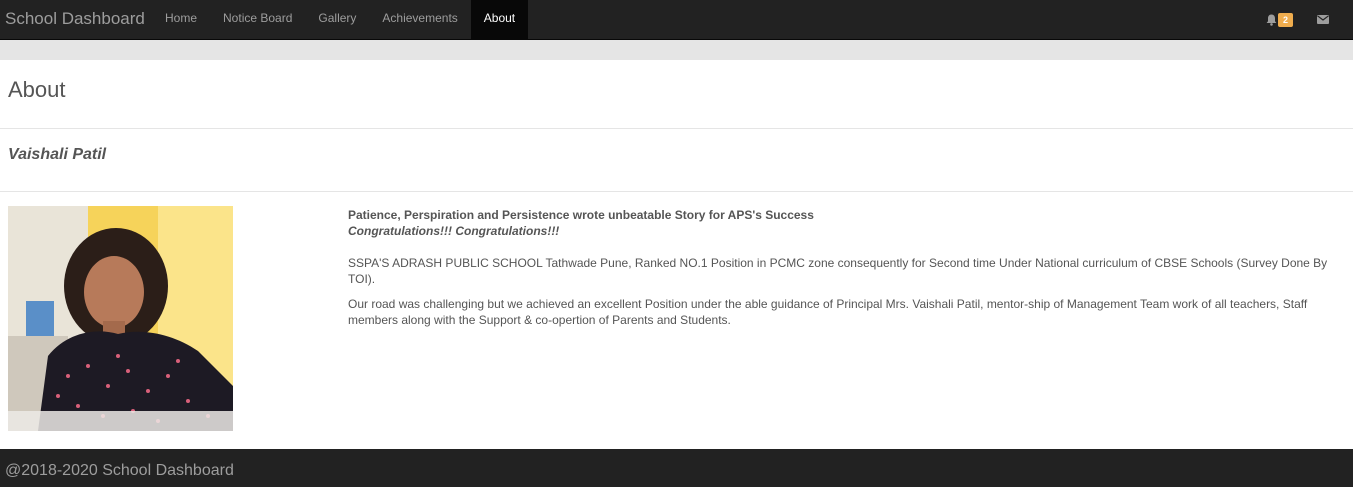 This screenshot has height=487, width=1353. I want to click on footer-copyright: @2018-2020 School Dashboard, so click(119, 470).